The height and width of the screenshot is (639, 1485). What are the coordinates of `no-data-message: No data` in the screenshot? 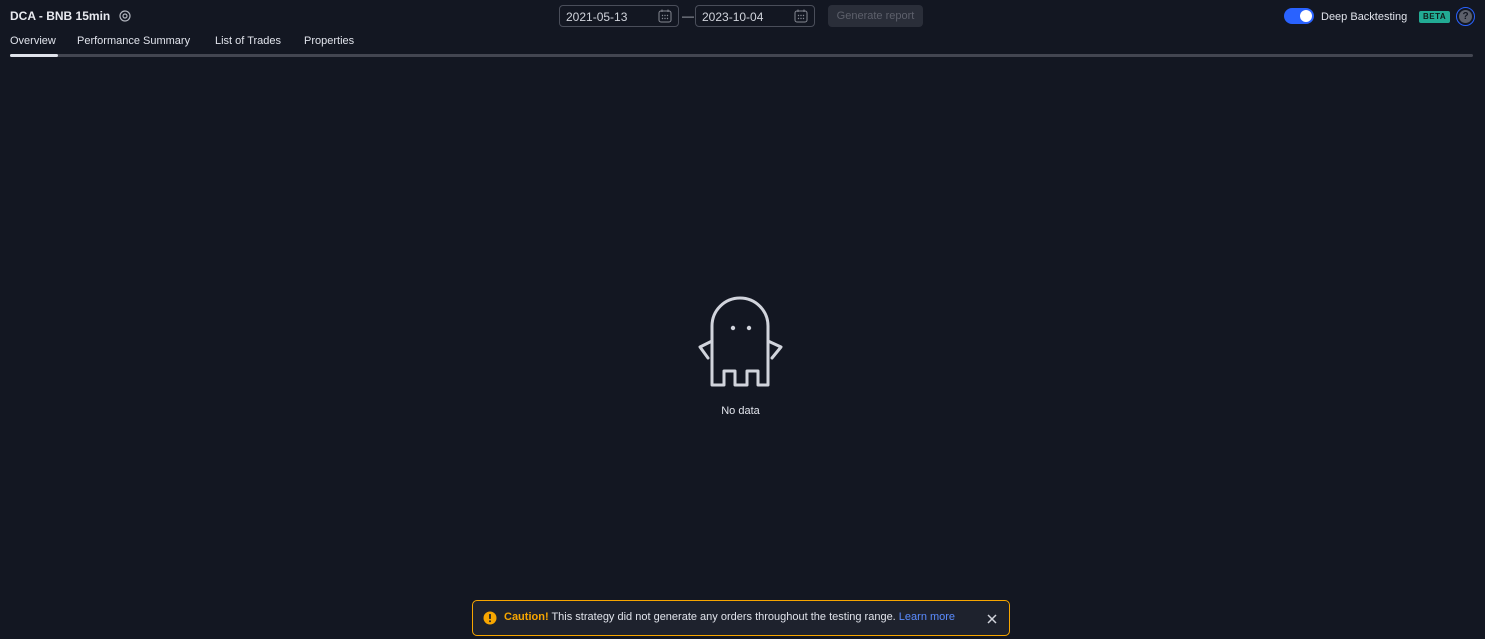 It's located at (740, 411).